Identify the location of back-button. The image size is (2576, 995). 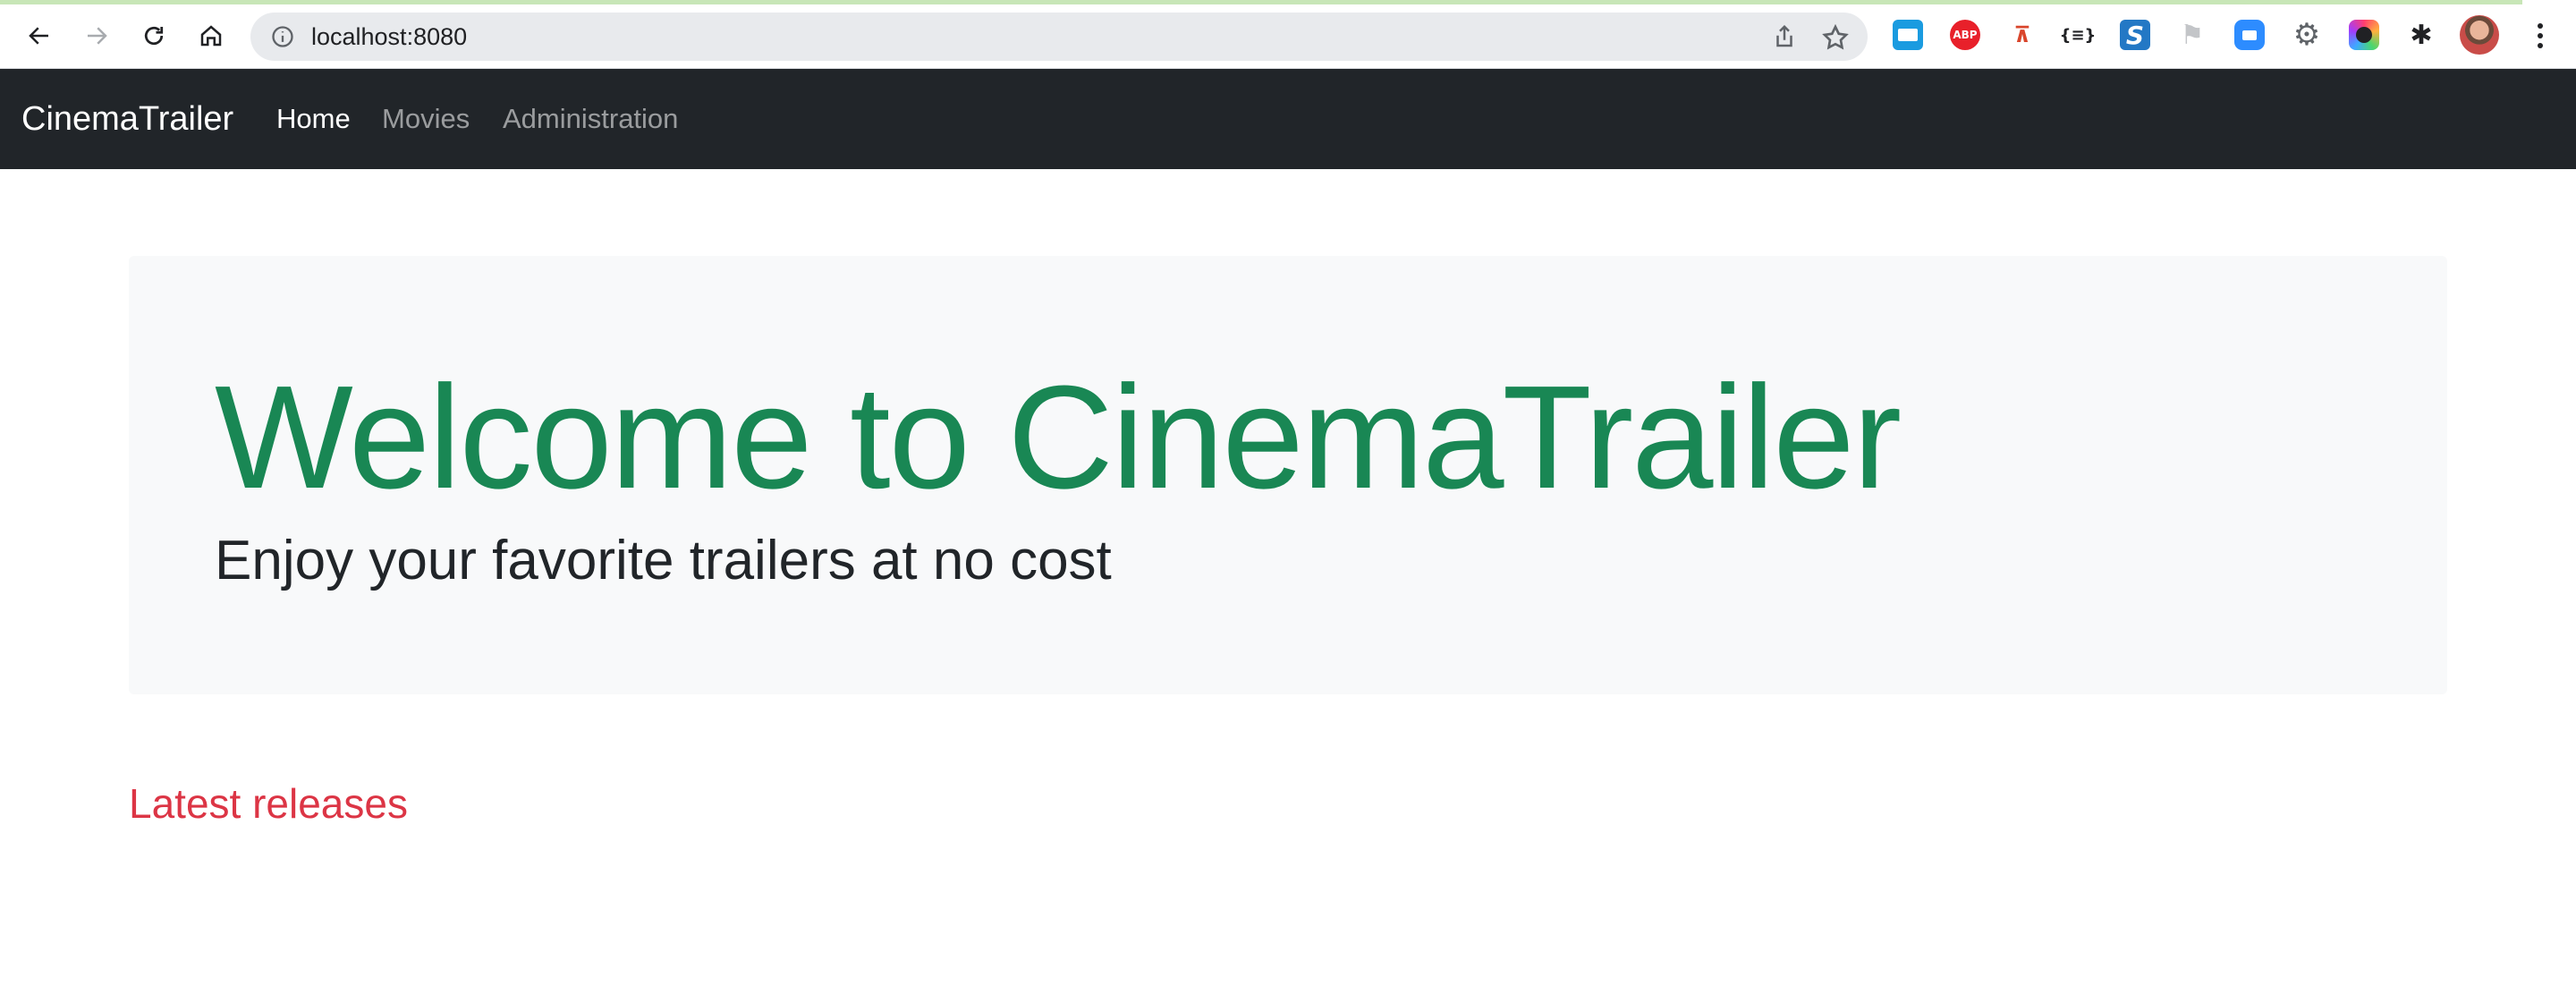
(39, 35).